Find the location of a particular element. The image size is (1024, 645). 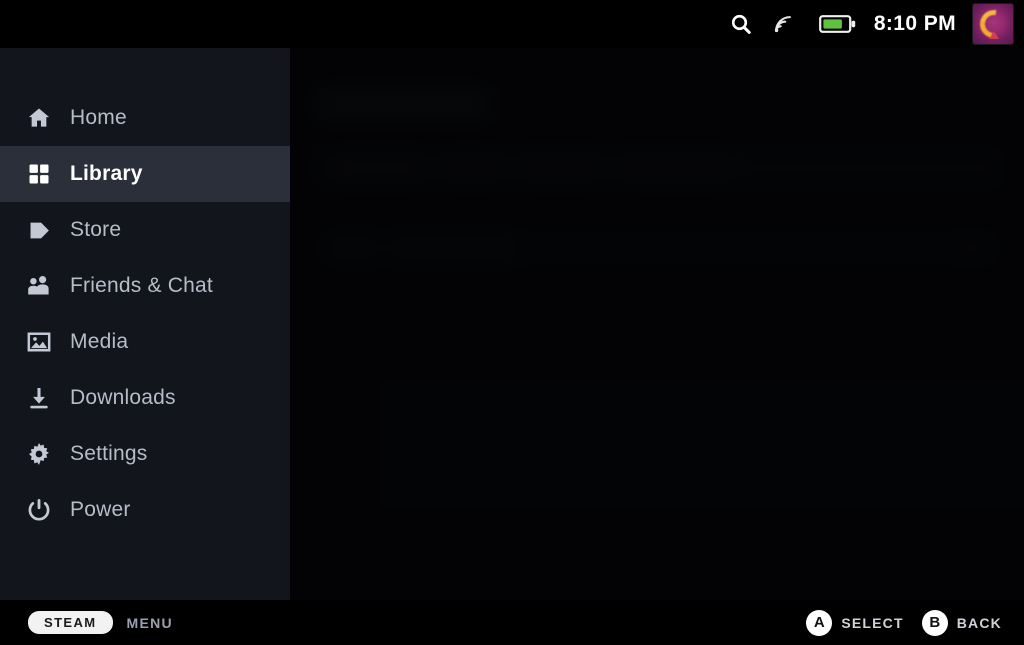

menu-label: MENU is located at coordinates (149, 622).